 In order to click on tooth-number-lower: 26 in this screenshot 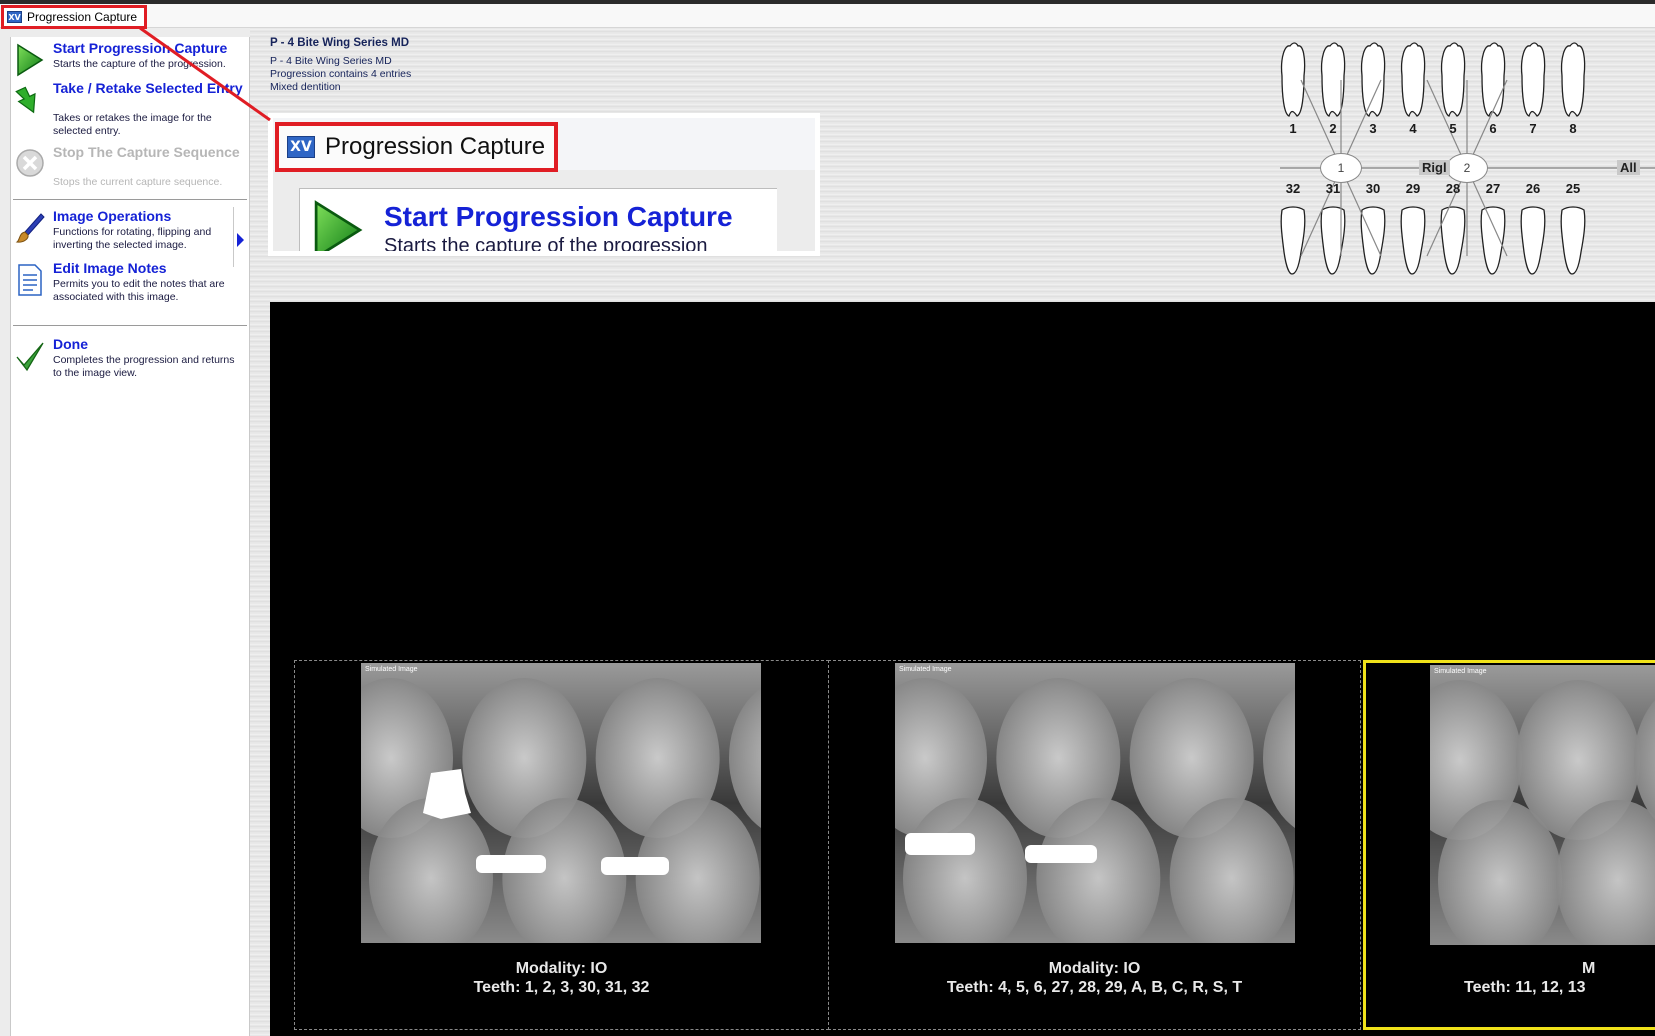, I will do `click(1533, 188)`.